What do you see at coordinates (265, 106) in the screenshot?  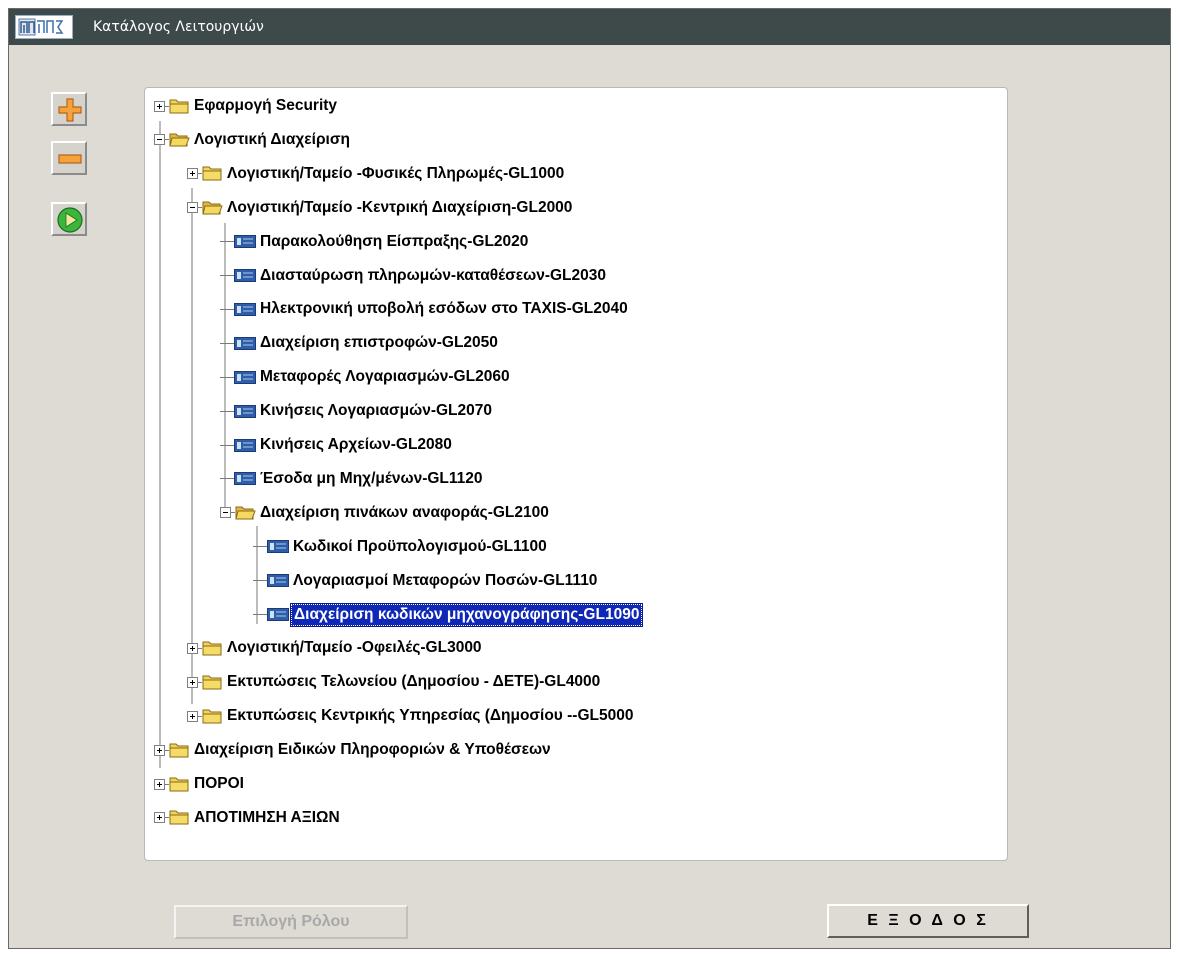 I see `tree-node-label: Εφαρμογή Security` at bounding box center [265, 106].